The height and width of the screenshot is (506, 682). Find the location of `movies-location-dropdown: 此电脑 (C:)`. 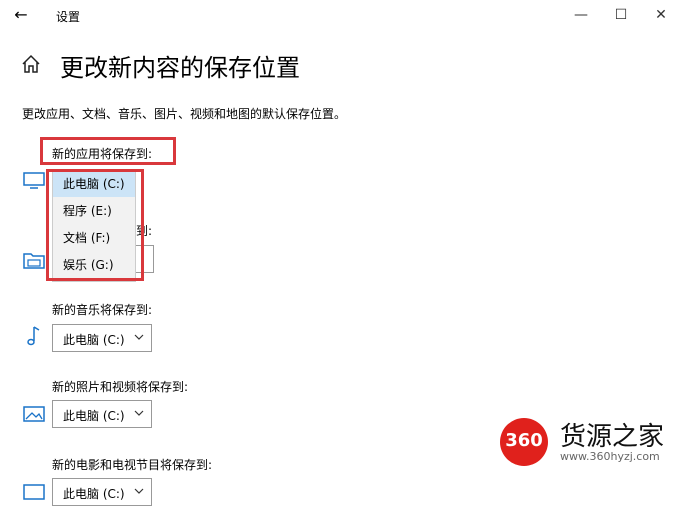

movies-location-dropdown: 此电脑 (C:) is located at coordinates (102, 492).